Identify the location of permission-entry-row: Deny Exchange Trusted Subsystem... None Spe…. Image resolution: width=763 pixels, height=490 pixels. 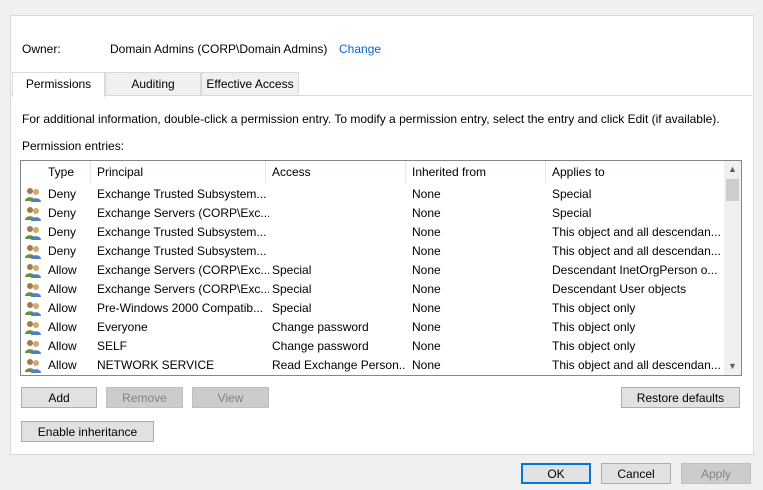
(372, 194).